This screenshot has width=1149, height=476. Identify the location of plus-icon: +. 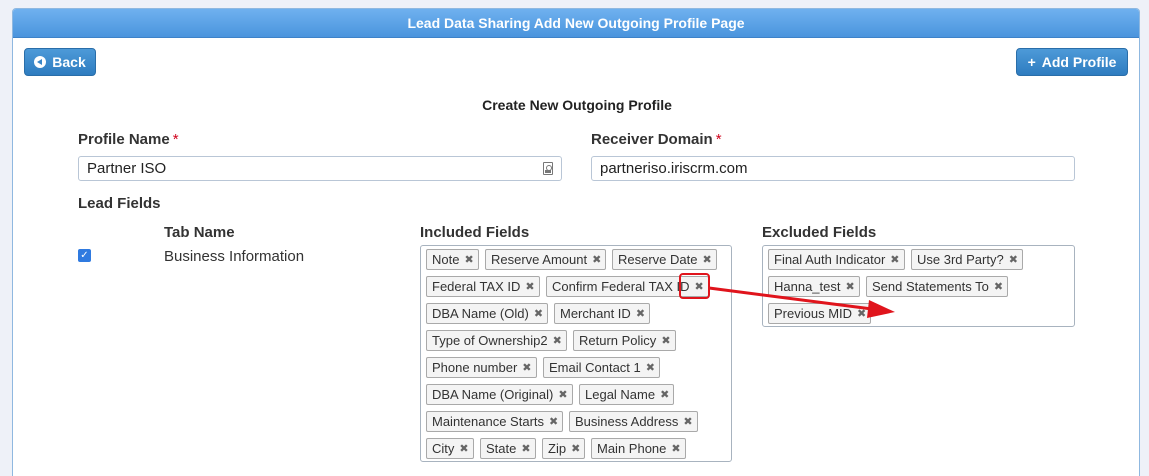
(1031, 62).